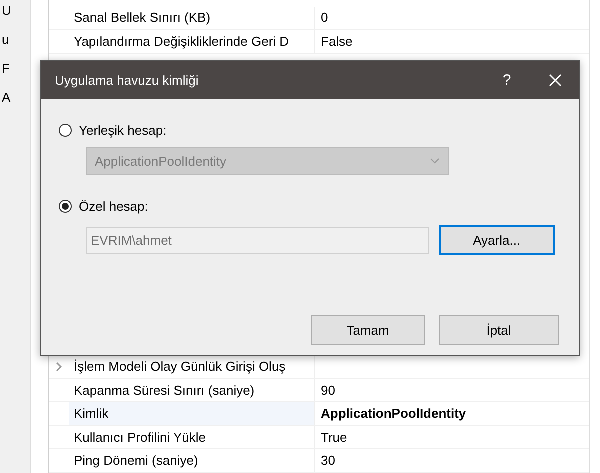  I want to click on property-value: 30, so click(328, 460).